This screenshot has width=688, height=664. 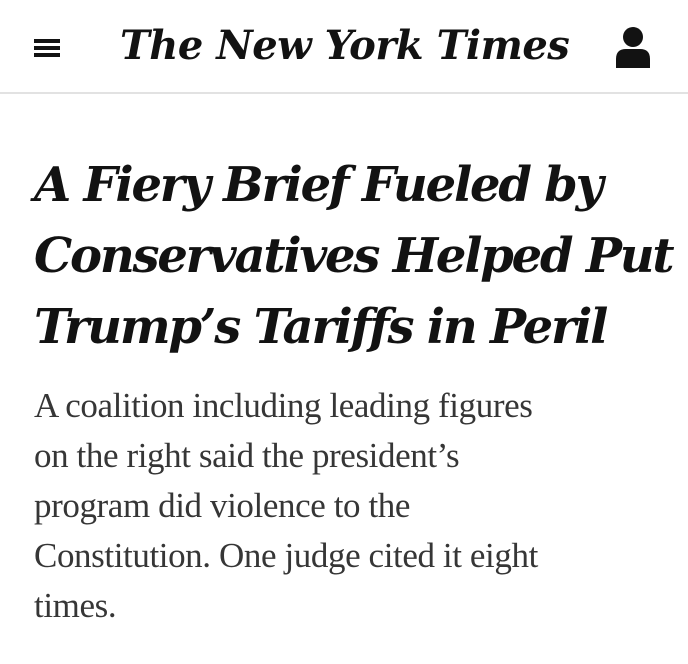 What do you see at coordinates (247, 455) in the screenshot?
I see `summary-line: on the right said the president’s` at bounding box center [247, 455].